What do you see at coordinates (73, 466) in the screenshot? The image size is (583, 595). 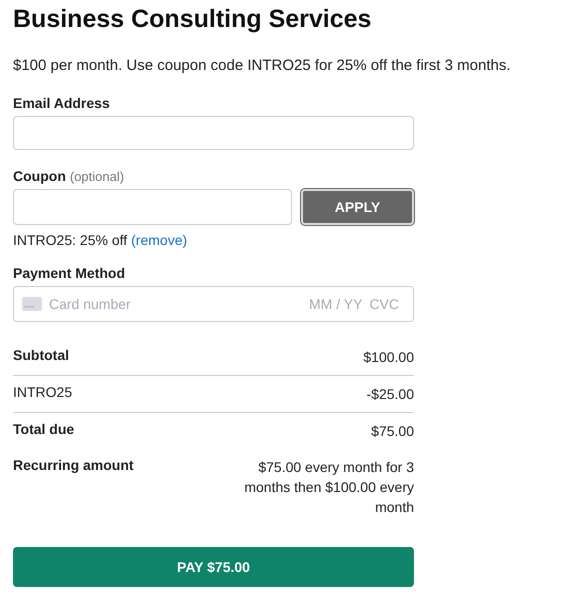 I see `summary-label: Recurring amount` at bounding box center [73, 466].